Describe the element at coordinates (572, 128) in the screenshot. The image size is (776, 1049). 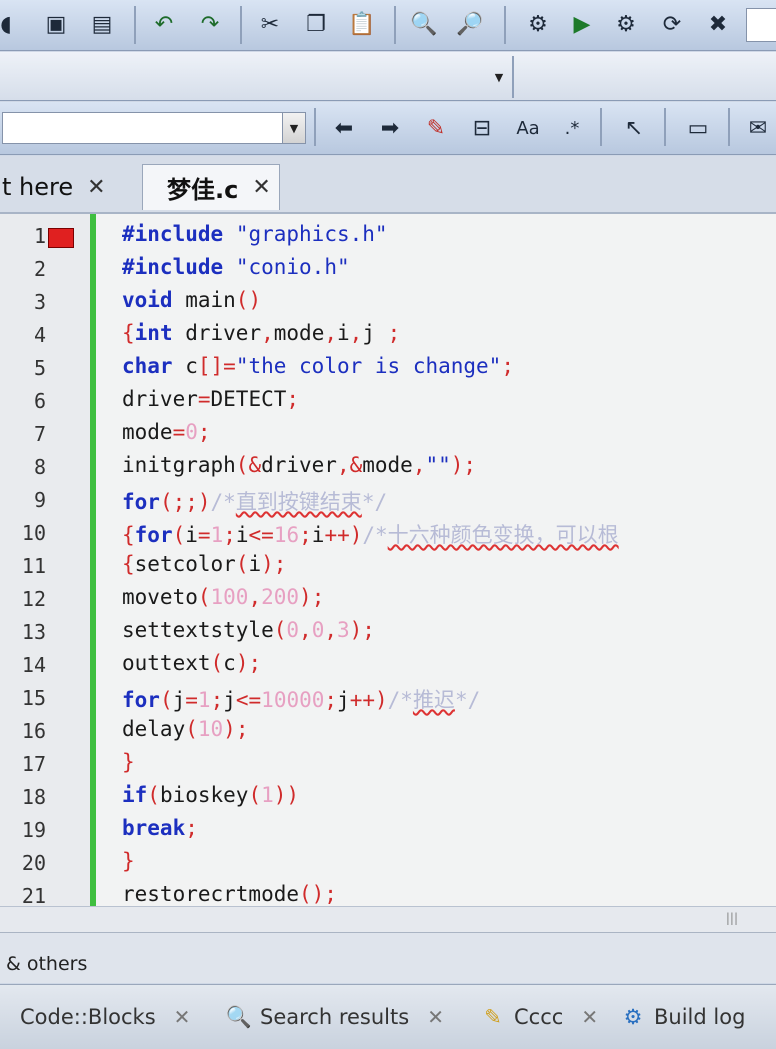
I see `regex-icon: .*` at that location.